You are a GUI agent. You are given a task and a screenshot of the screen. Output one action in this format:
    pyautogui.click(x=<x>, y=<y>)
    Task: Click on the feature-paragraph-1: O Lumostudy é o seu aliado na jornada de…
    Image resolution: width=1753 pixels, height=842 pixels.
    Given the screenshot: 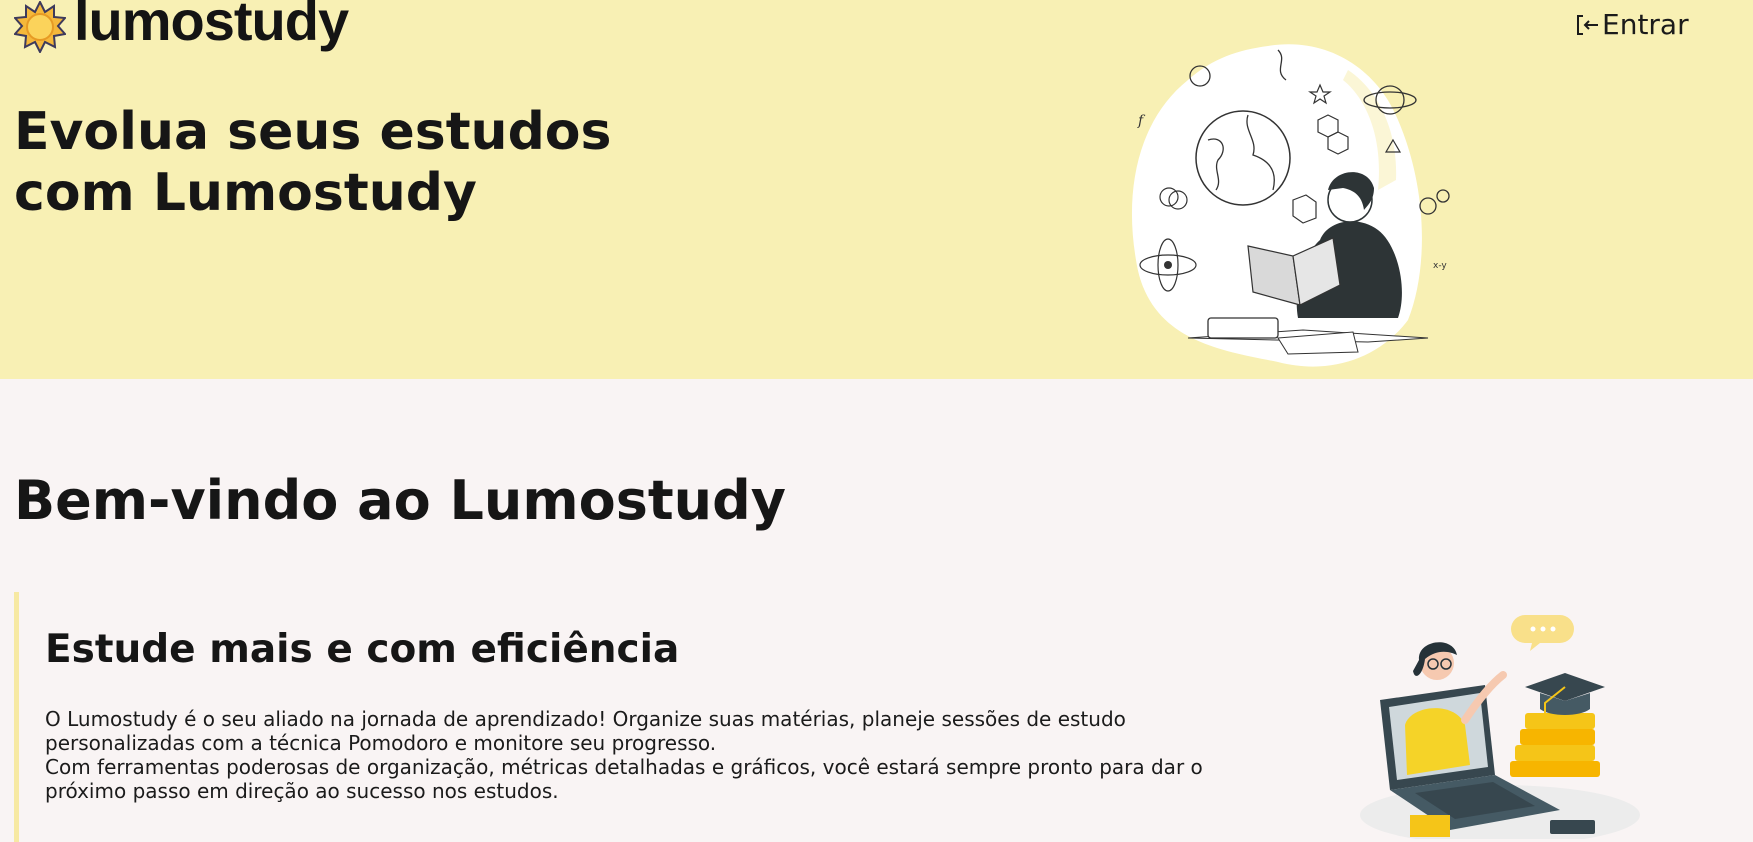 What is the action you would take?
    pyautogui.click(x=585, y=731)
    